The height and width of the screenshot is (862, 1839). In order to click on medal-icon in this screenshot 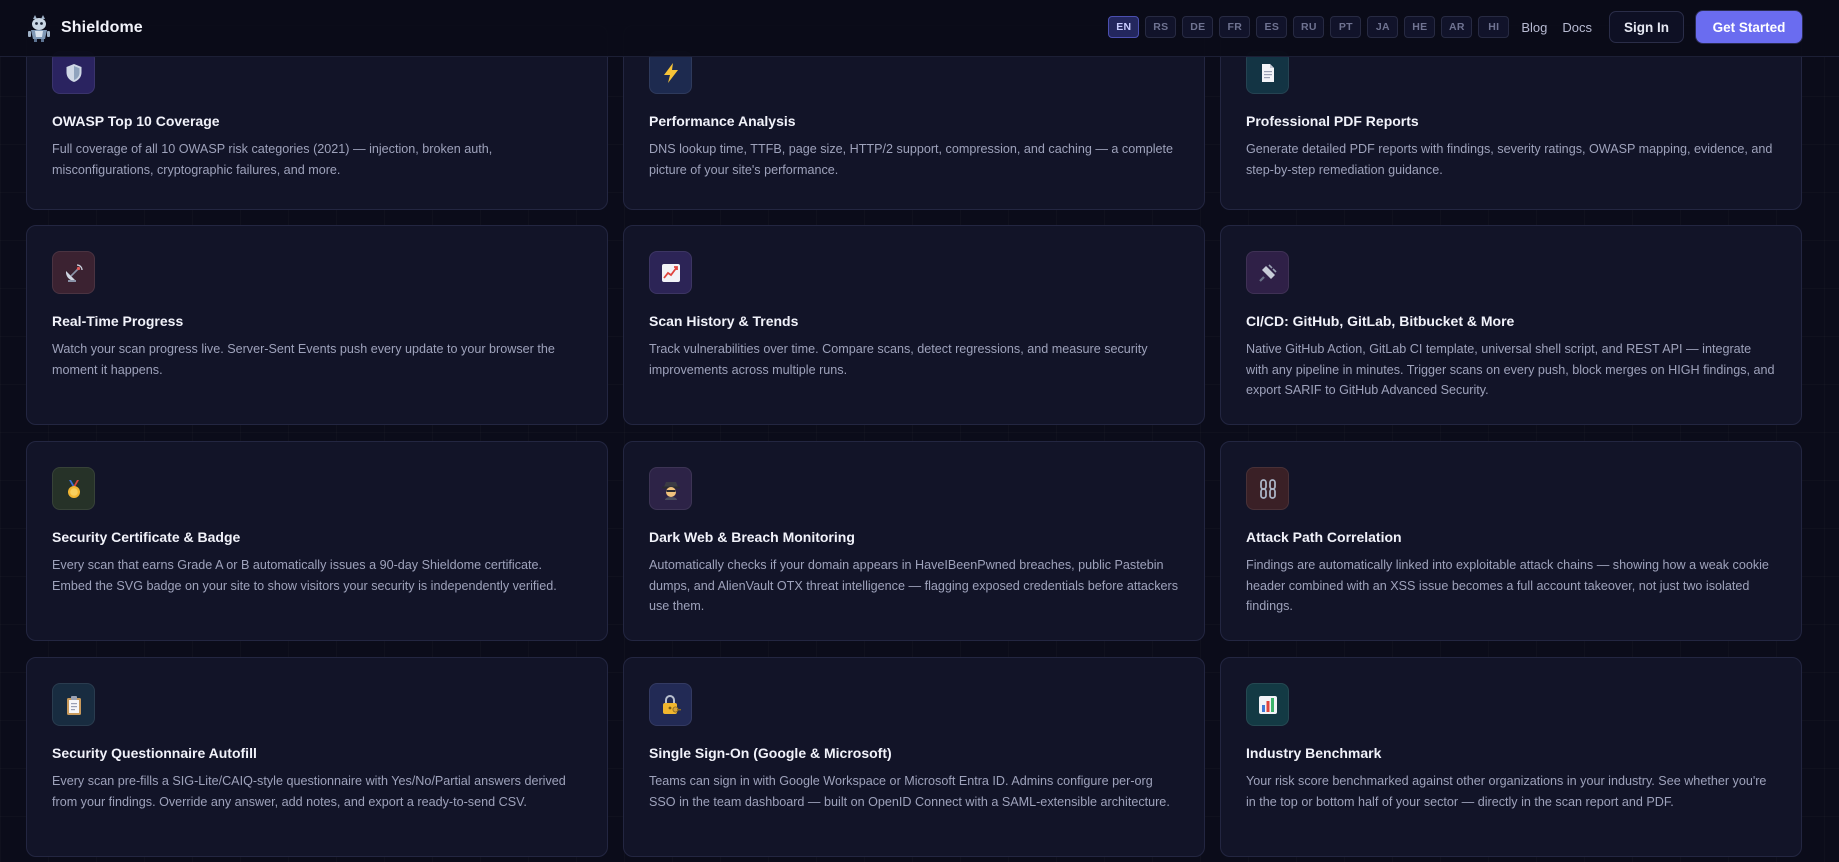, I will do `click(73, 488)`.